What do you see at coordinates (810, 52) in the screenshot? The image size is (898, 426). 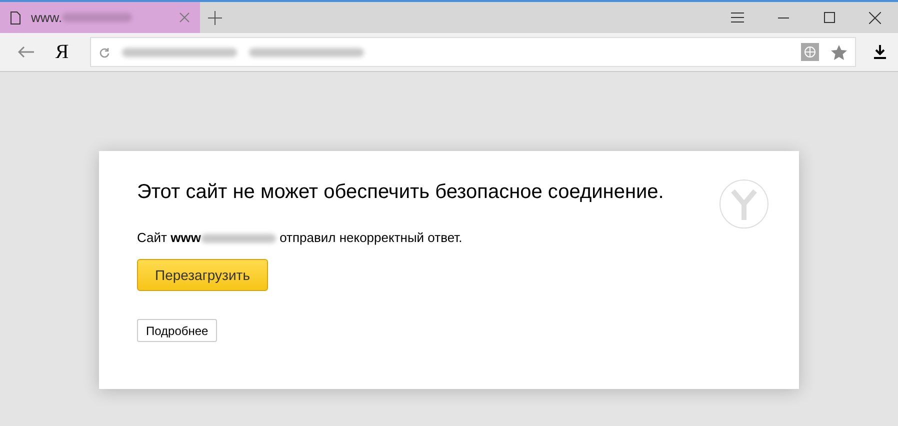 I see `globe-icon` at bounding box center [810, 52].